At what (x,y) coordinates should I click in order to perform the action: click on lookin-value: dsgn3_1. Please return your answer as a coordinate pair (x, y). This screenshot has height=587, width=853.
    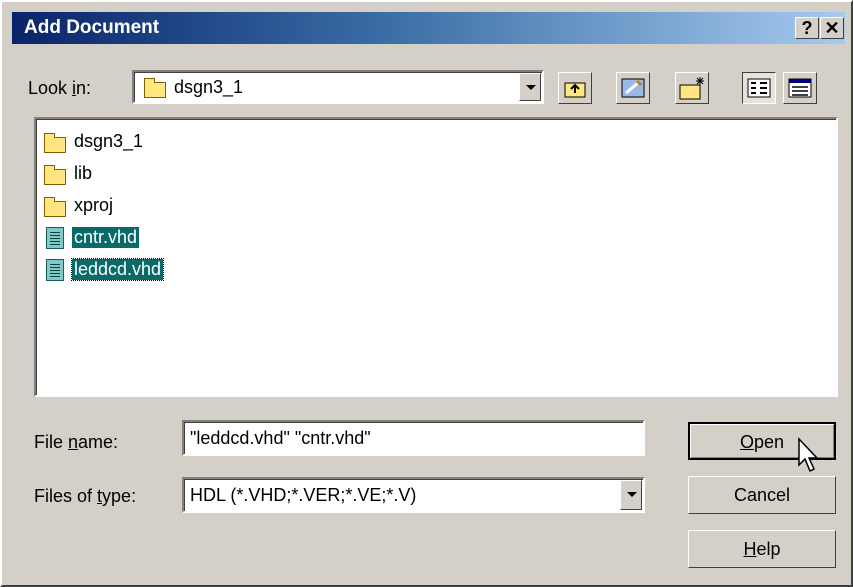
    Looking at the image, I should click on (209, 87).